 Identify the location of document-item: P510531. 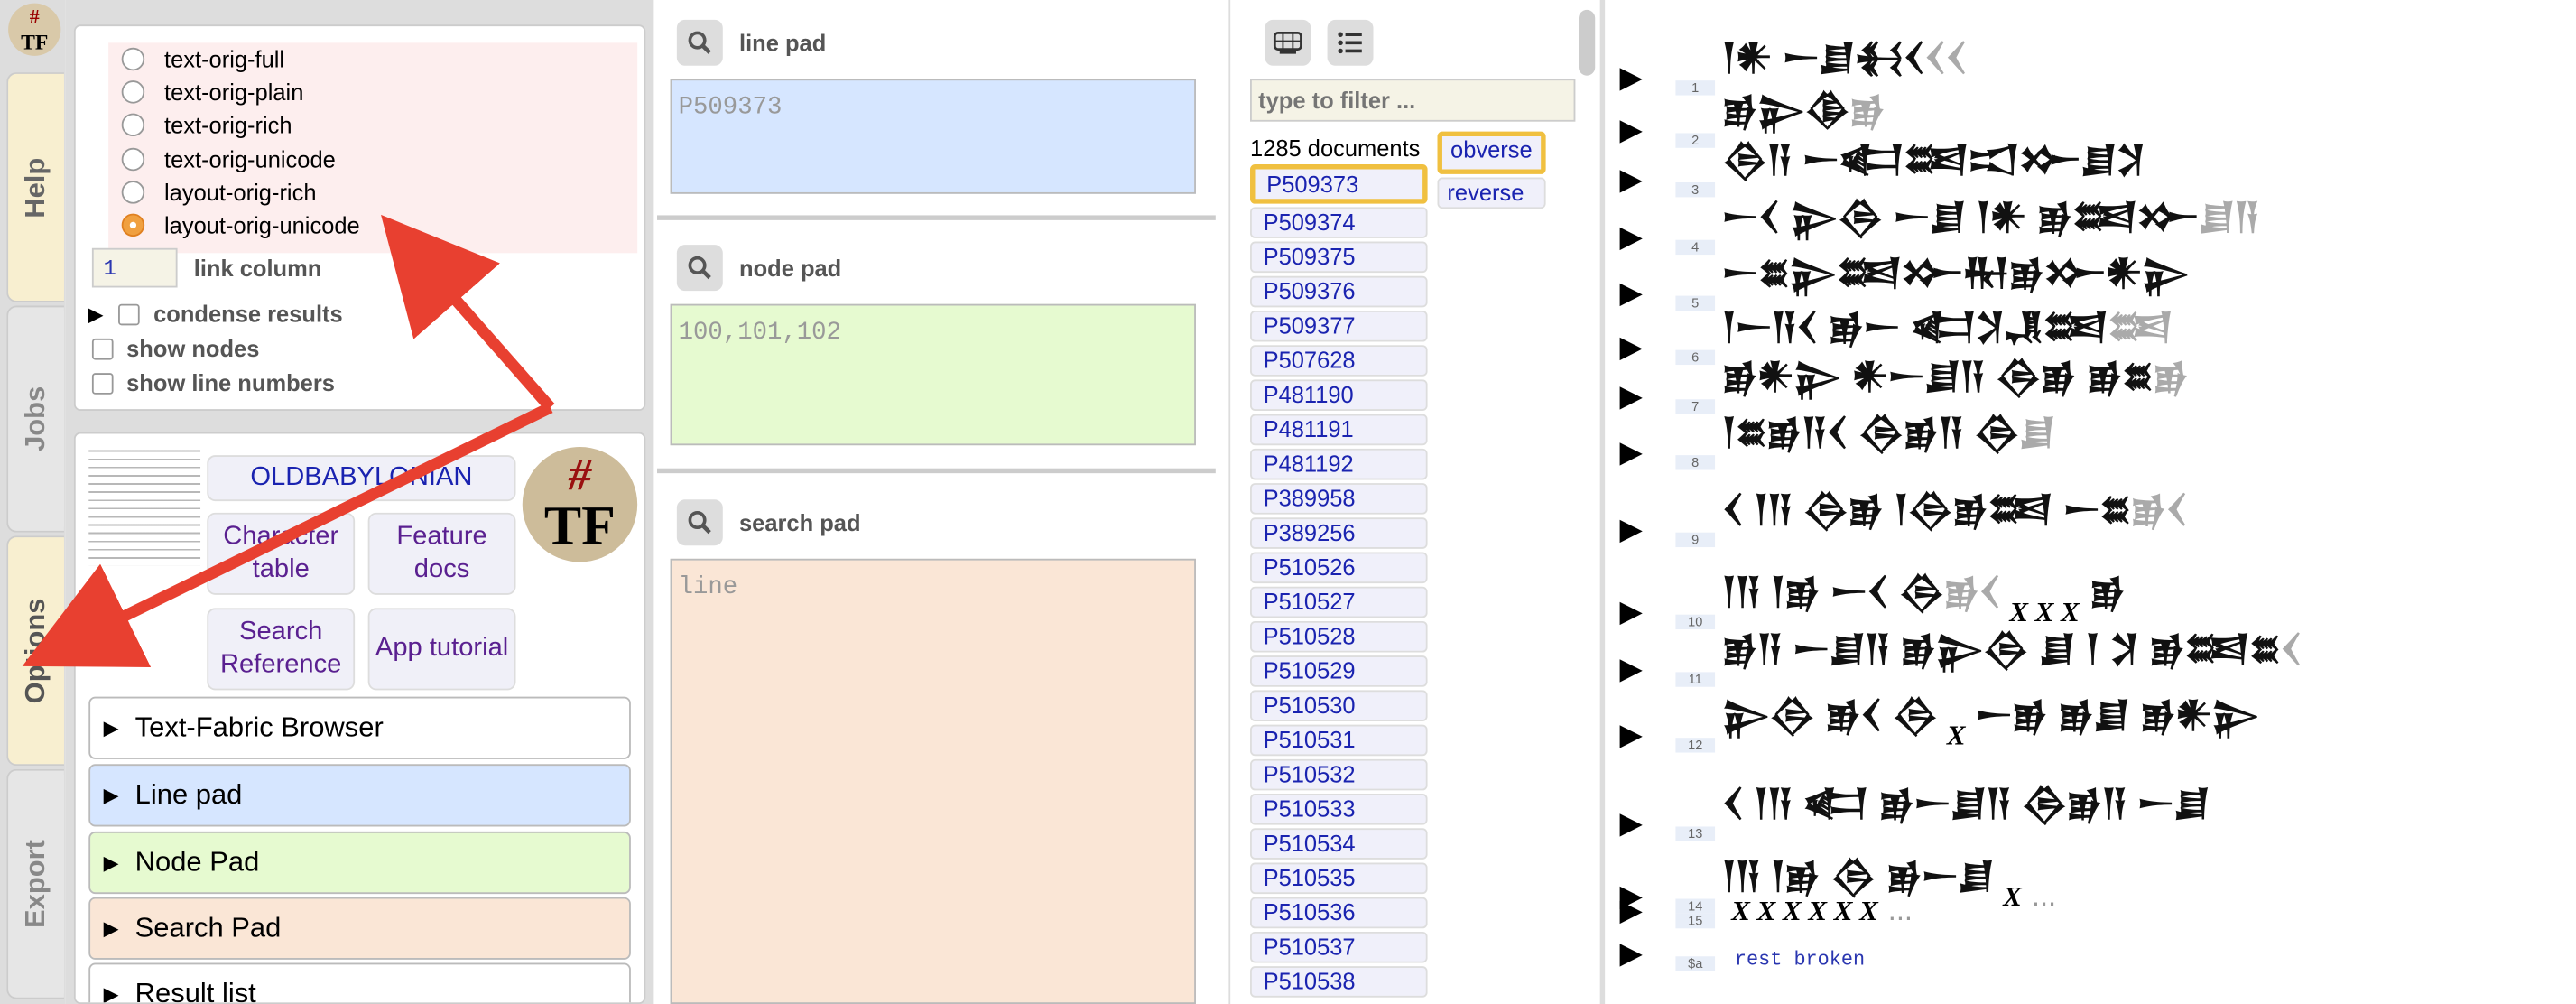
(1339, 740).